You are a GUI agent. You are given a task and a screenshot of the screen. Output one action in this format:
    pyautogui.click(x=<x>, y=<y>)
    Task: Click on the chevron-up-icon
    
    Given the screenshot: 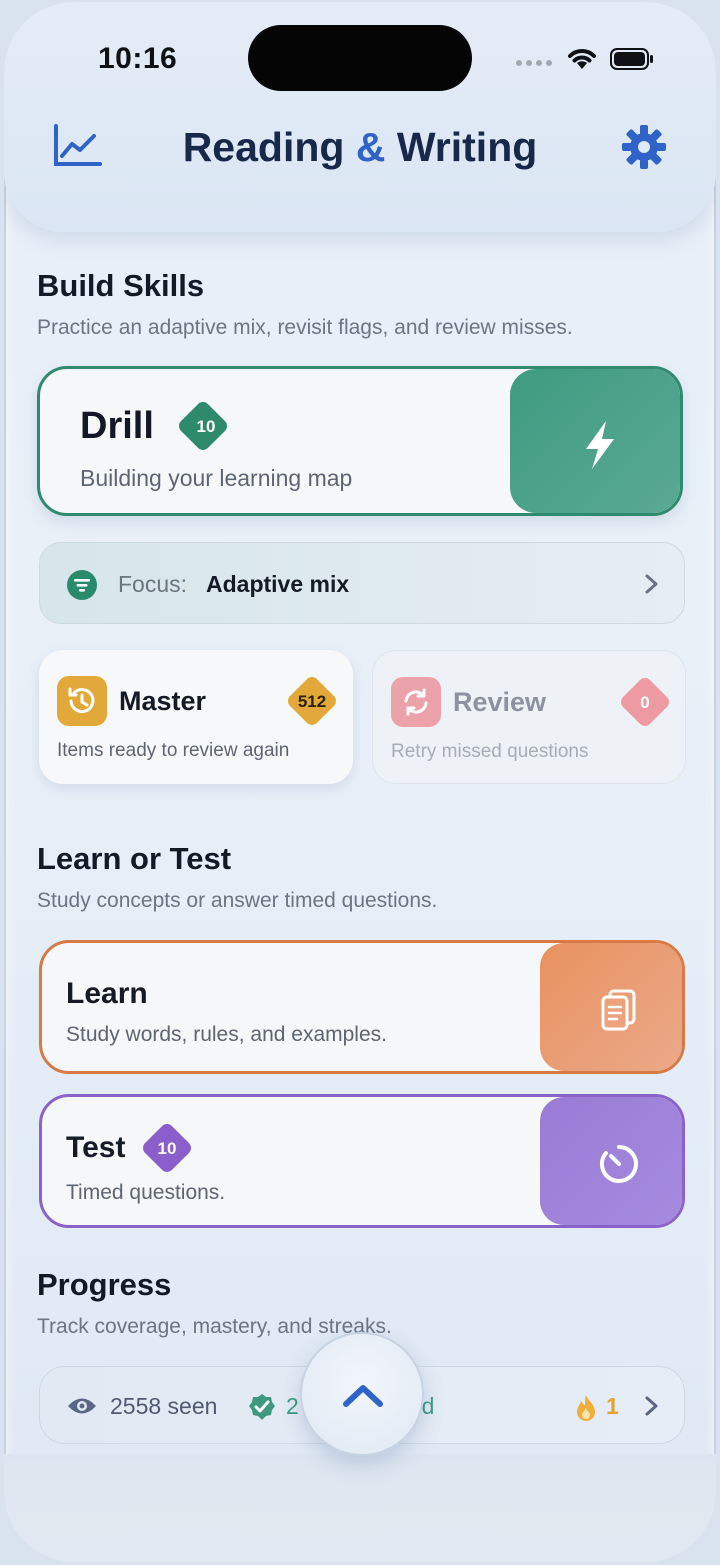 What is the action you would take?
    pyautogui.click(x=363, y=1396)
    